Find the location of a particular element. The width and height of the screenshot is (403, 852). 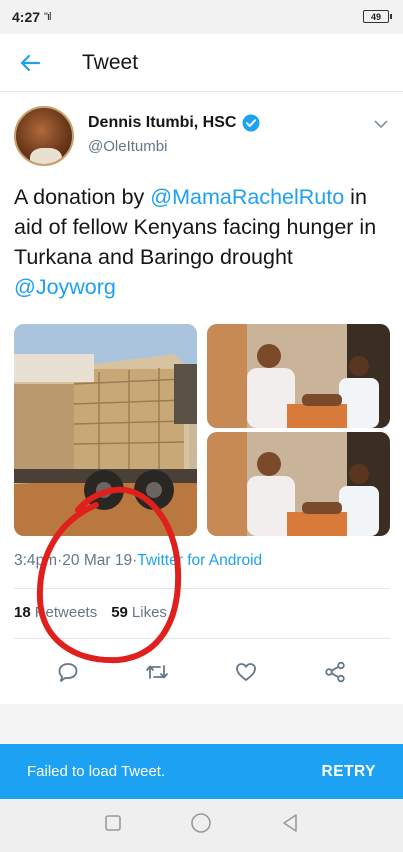

retweet-icon is located at coordinates (157, 672).